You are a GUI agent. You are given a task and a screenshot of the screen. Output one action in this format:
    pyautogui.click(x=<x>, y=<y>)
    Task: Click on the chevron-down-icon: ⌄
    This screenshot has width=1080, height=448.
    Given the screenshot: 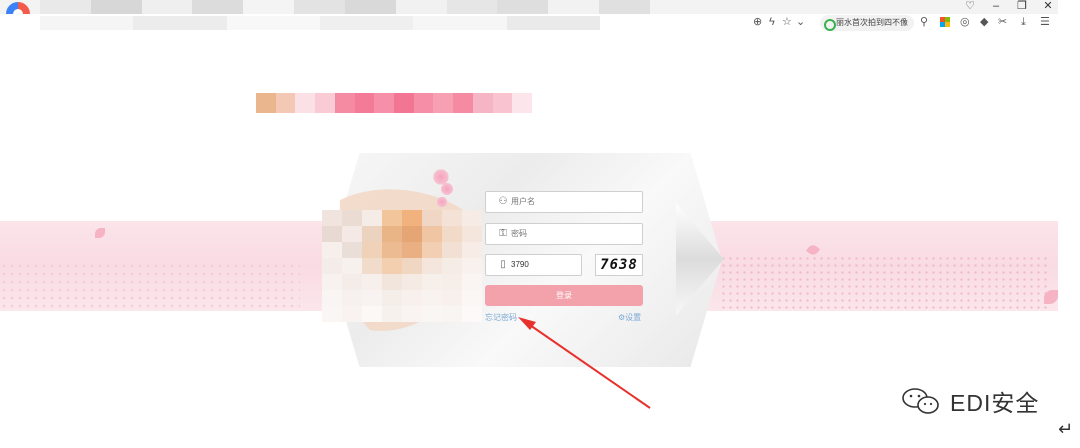 What is the action you would take?
    pyautogui.click(x=800, y=22)
    